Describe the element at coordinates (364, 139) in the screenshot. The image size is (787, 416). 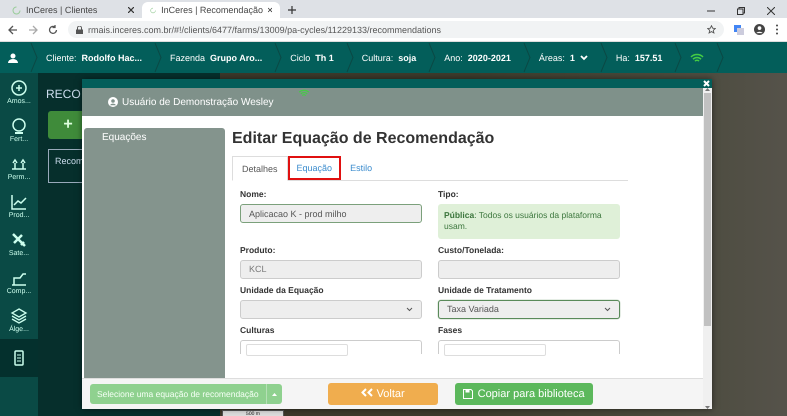
I see `dialog-title: Editar Equação de Recomendação` at that location.